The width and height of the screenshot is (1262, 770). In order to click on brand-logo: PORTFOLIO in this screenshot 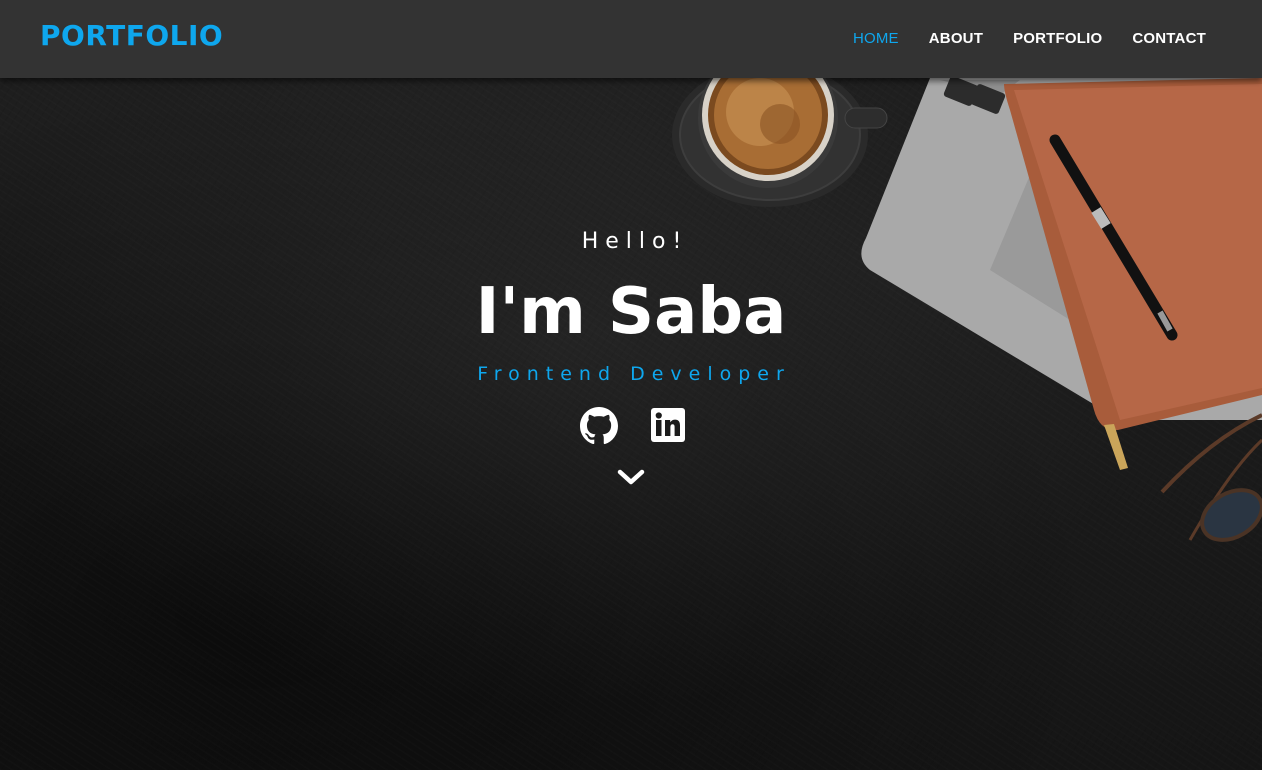, I will do `click(131, 35)`.